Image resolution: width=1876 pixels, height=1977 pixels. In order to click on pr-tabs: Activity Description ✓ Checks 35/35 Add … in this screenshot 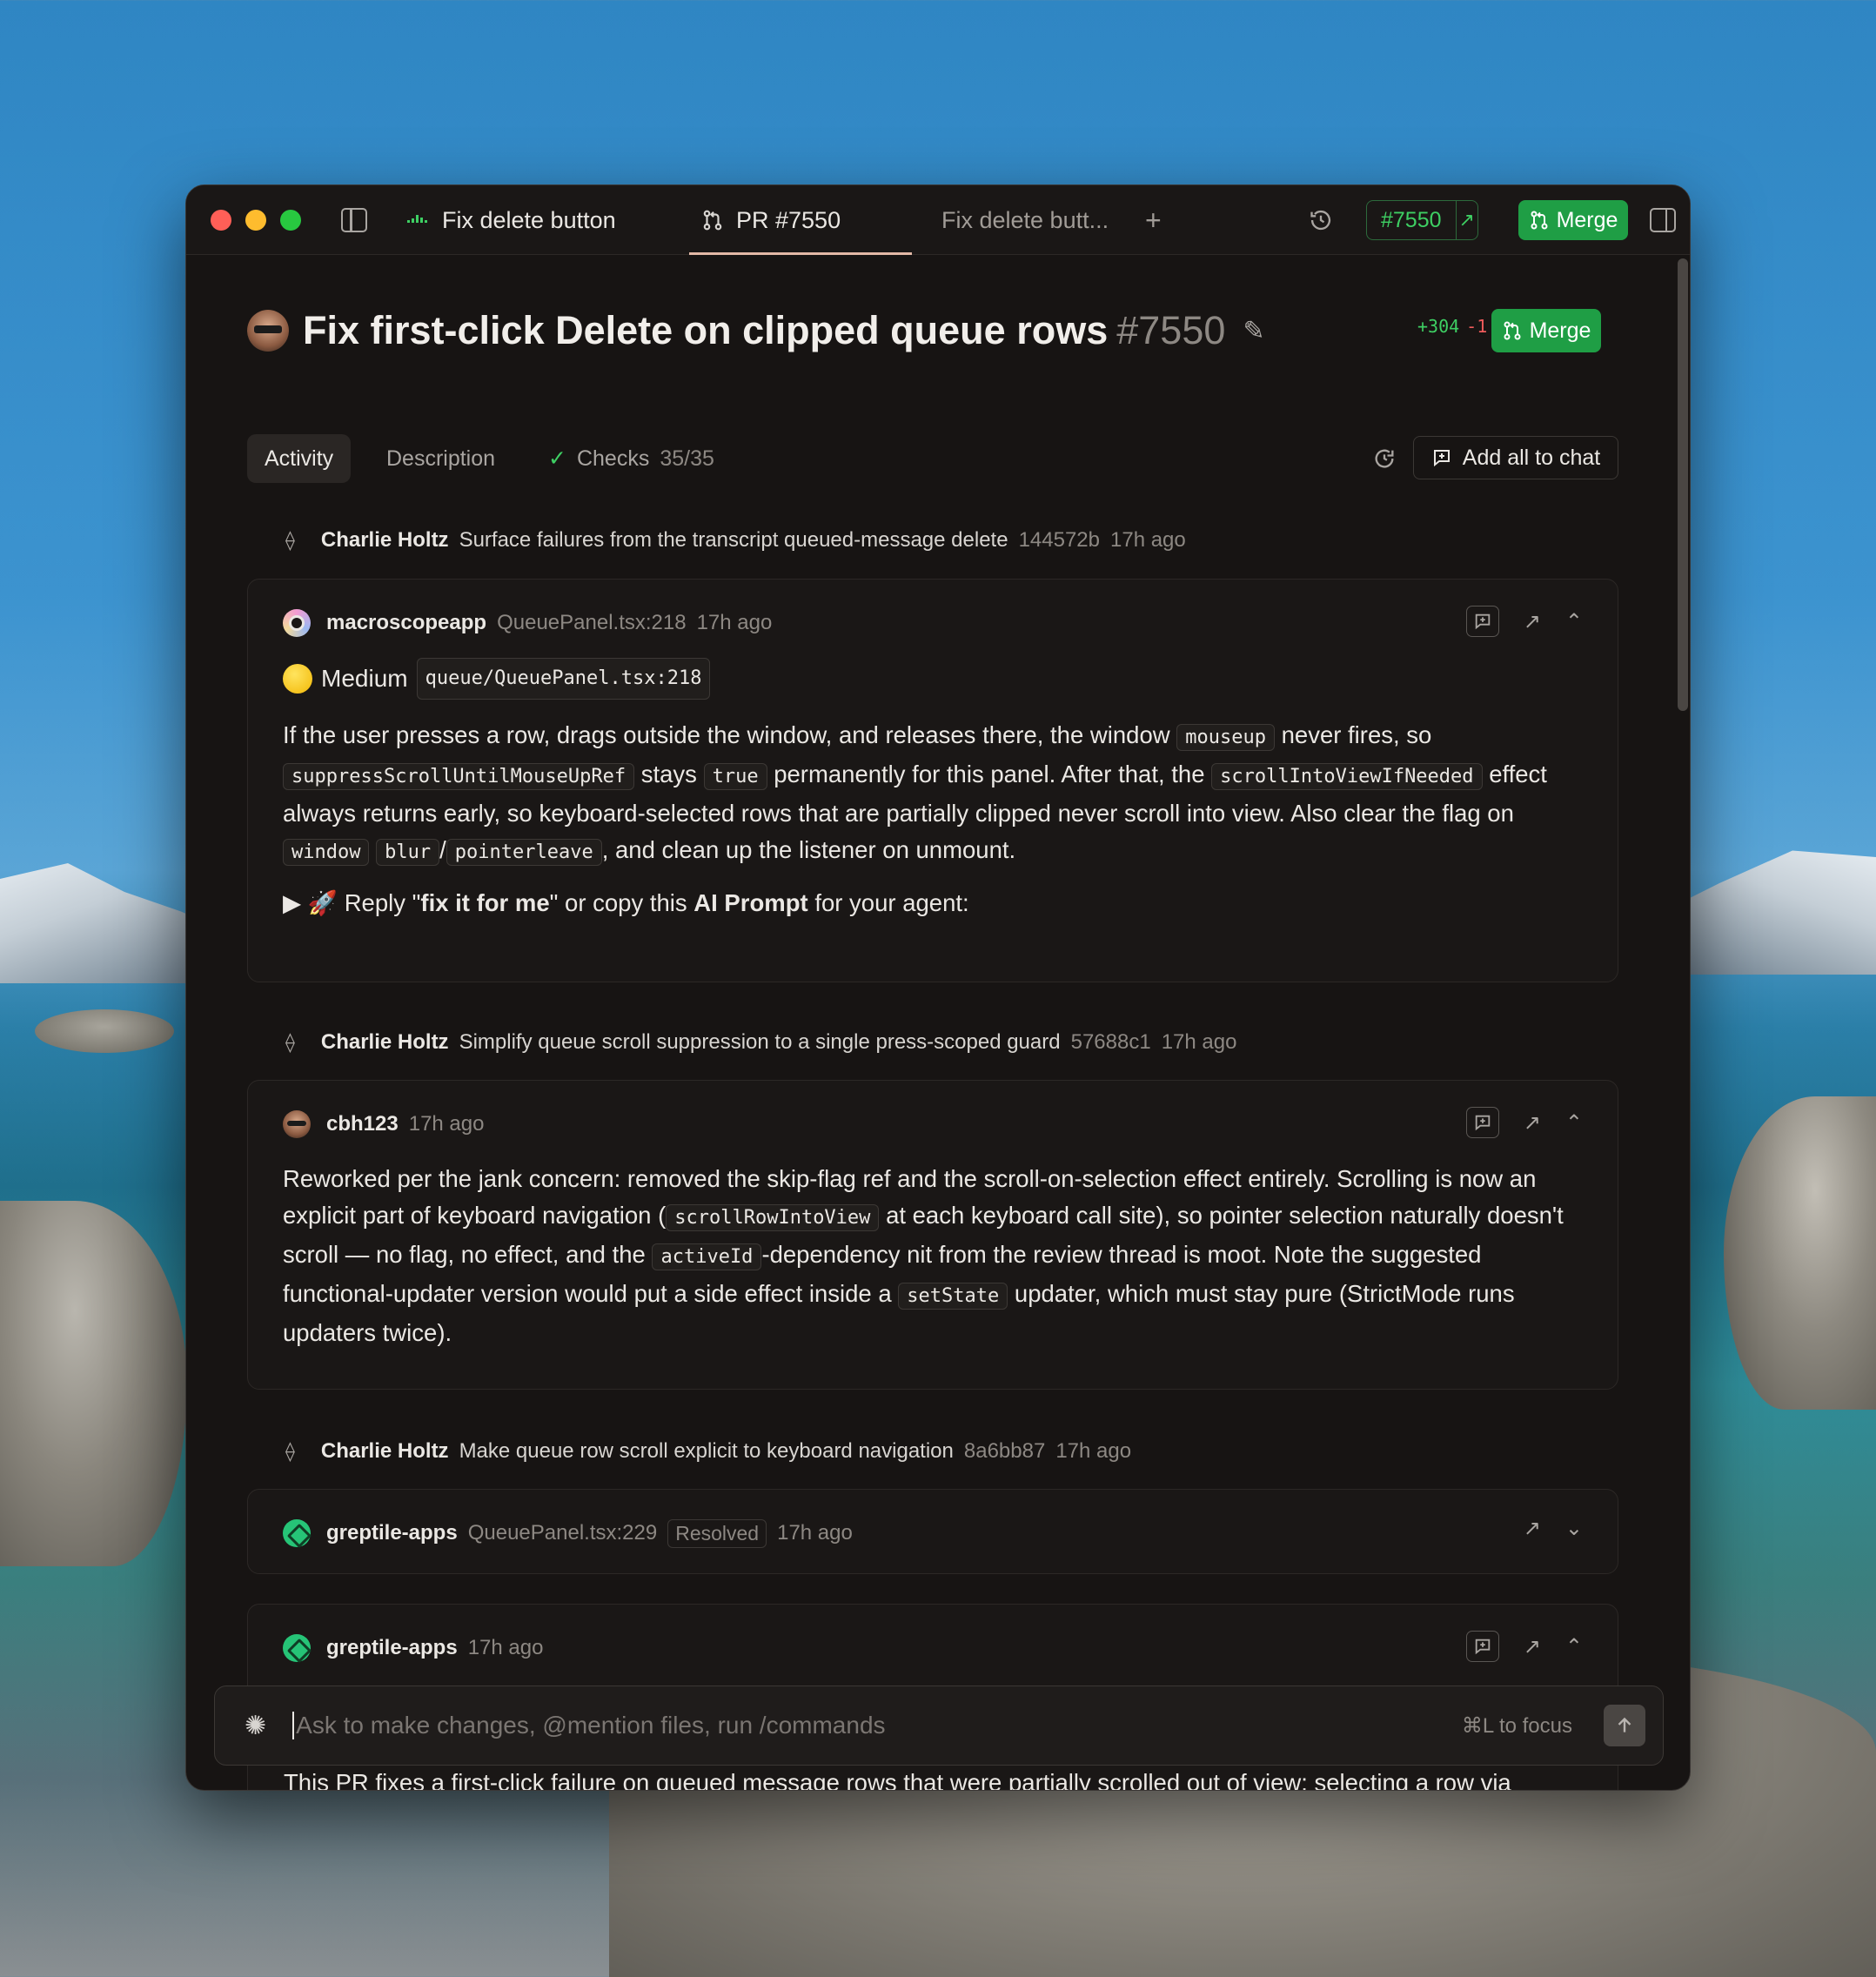, I will do `click(932, 458)`.